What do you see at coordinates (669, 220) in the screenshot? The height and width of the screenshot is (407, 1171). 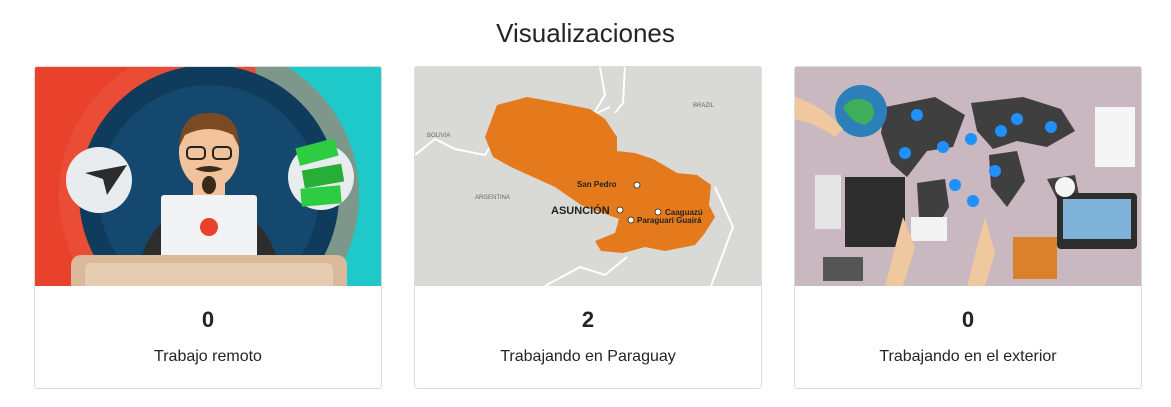 I see `label-paraguari-guaira: Paraguarí Guairá` at bounding box center [669, 220].